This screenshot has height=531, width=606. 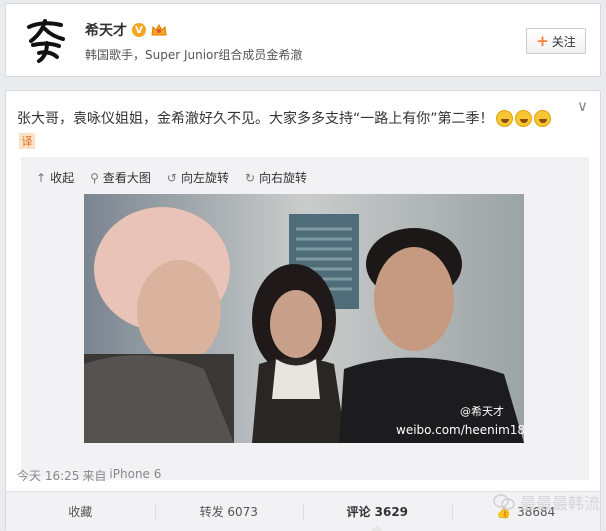 I want to click on rotate-right-icon: ↻, so click(x=250, y=177).